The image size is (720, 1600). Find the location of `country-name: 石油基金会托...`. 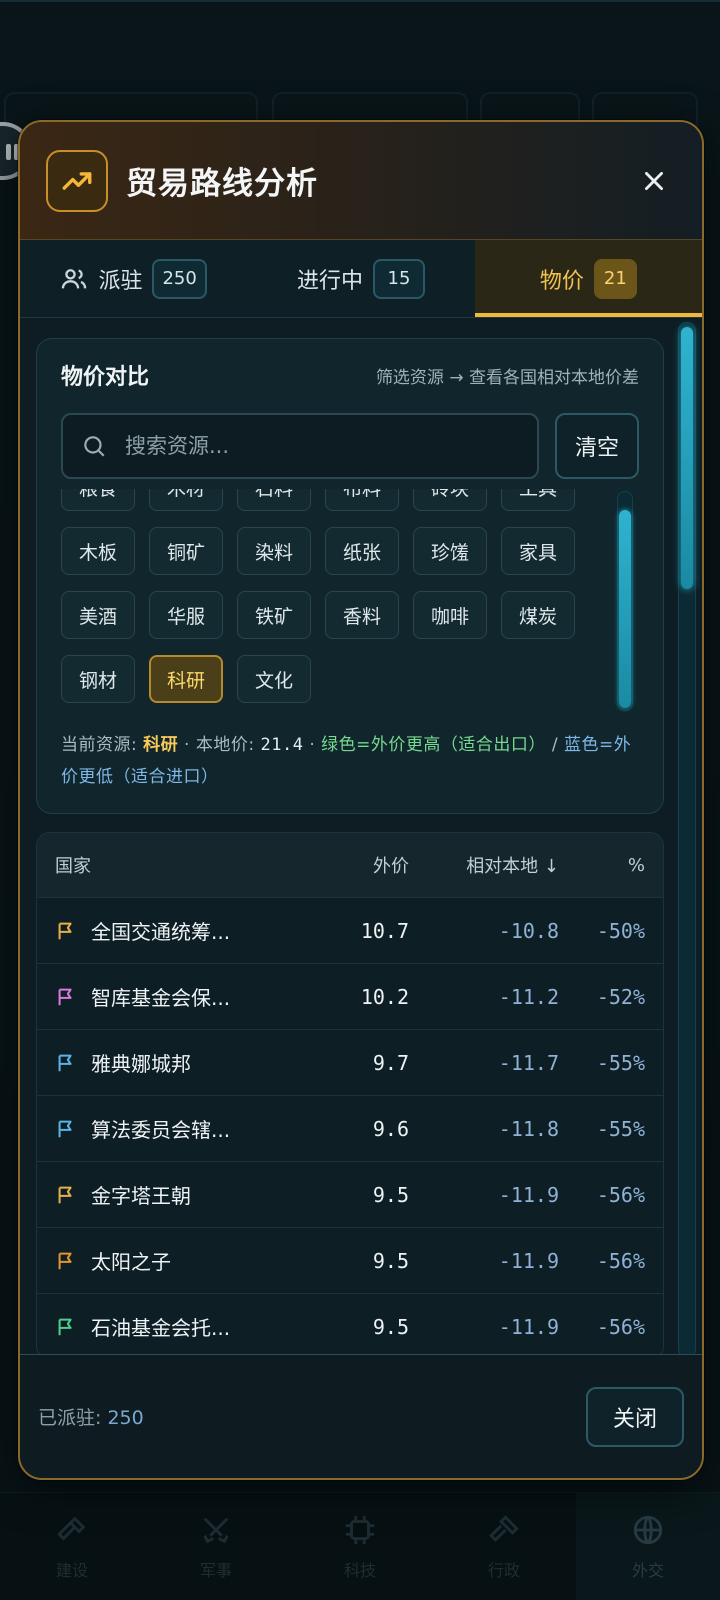

country-name: 石油基金会托... is located at coordinates (161, 1328).